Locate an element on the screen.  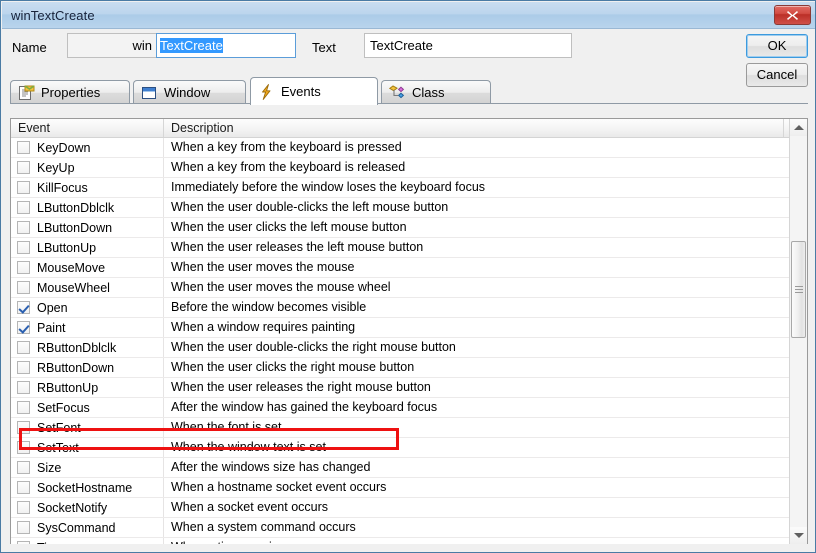
row-event-label: MouseWheel is located at coordinates (73, 287).